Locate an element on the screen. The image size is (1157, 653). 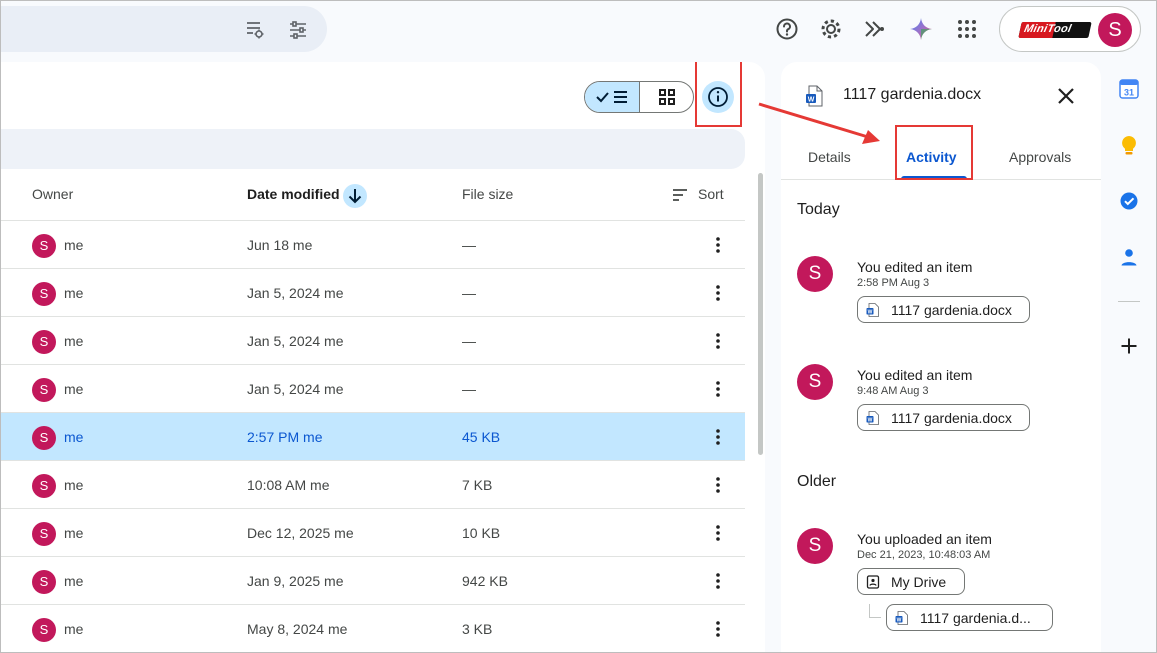
tune-icon is located at coordinates (298, 30).